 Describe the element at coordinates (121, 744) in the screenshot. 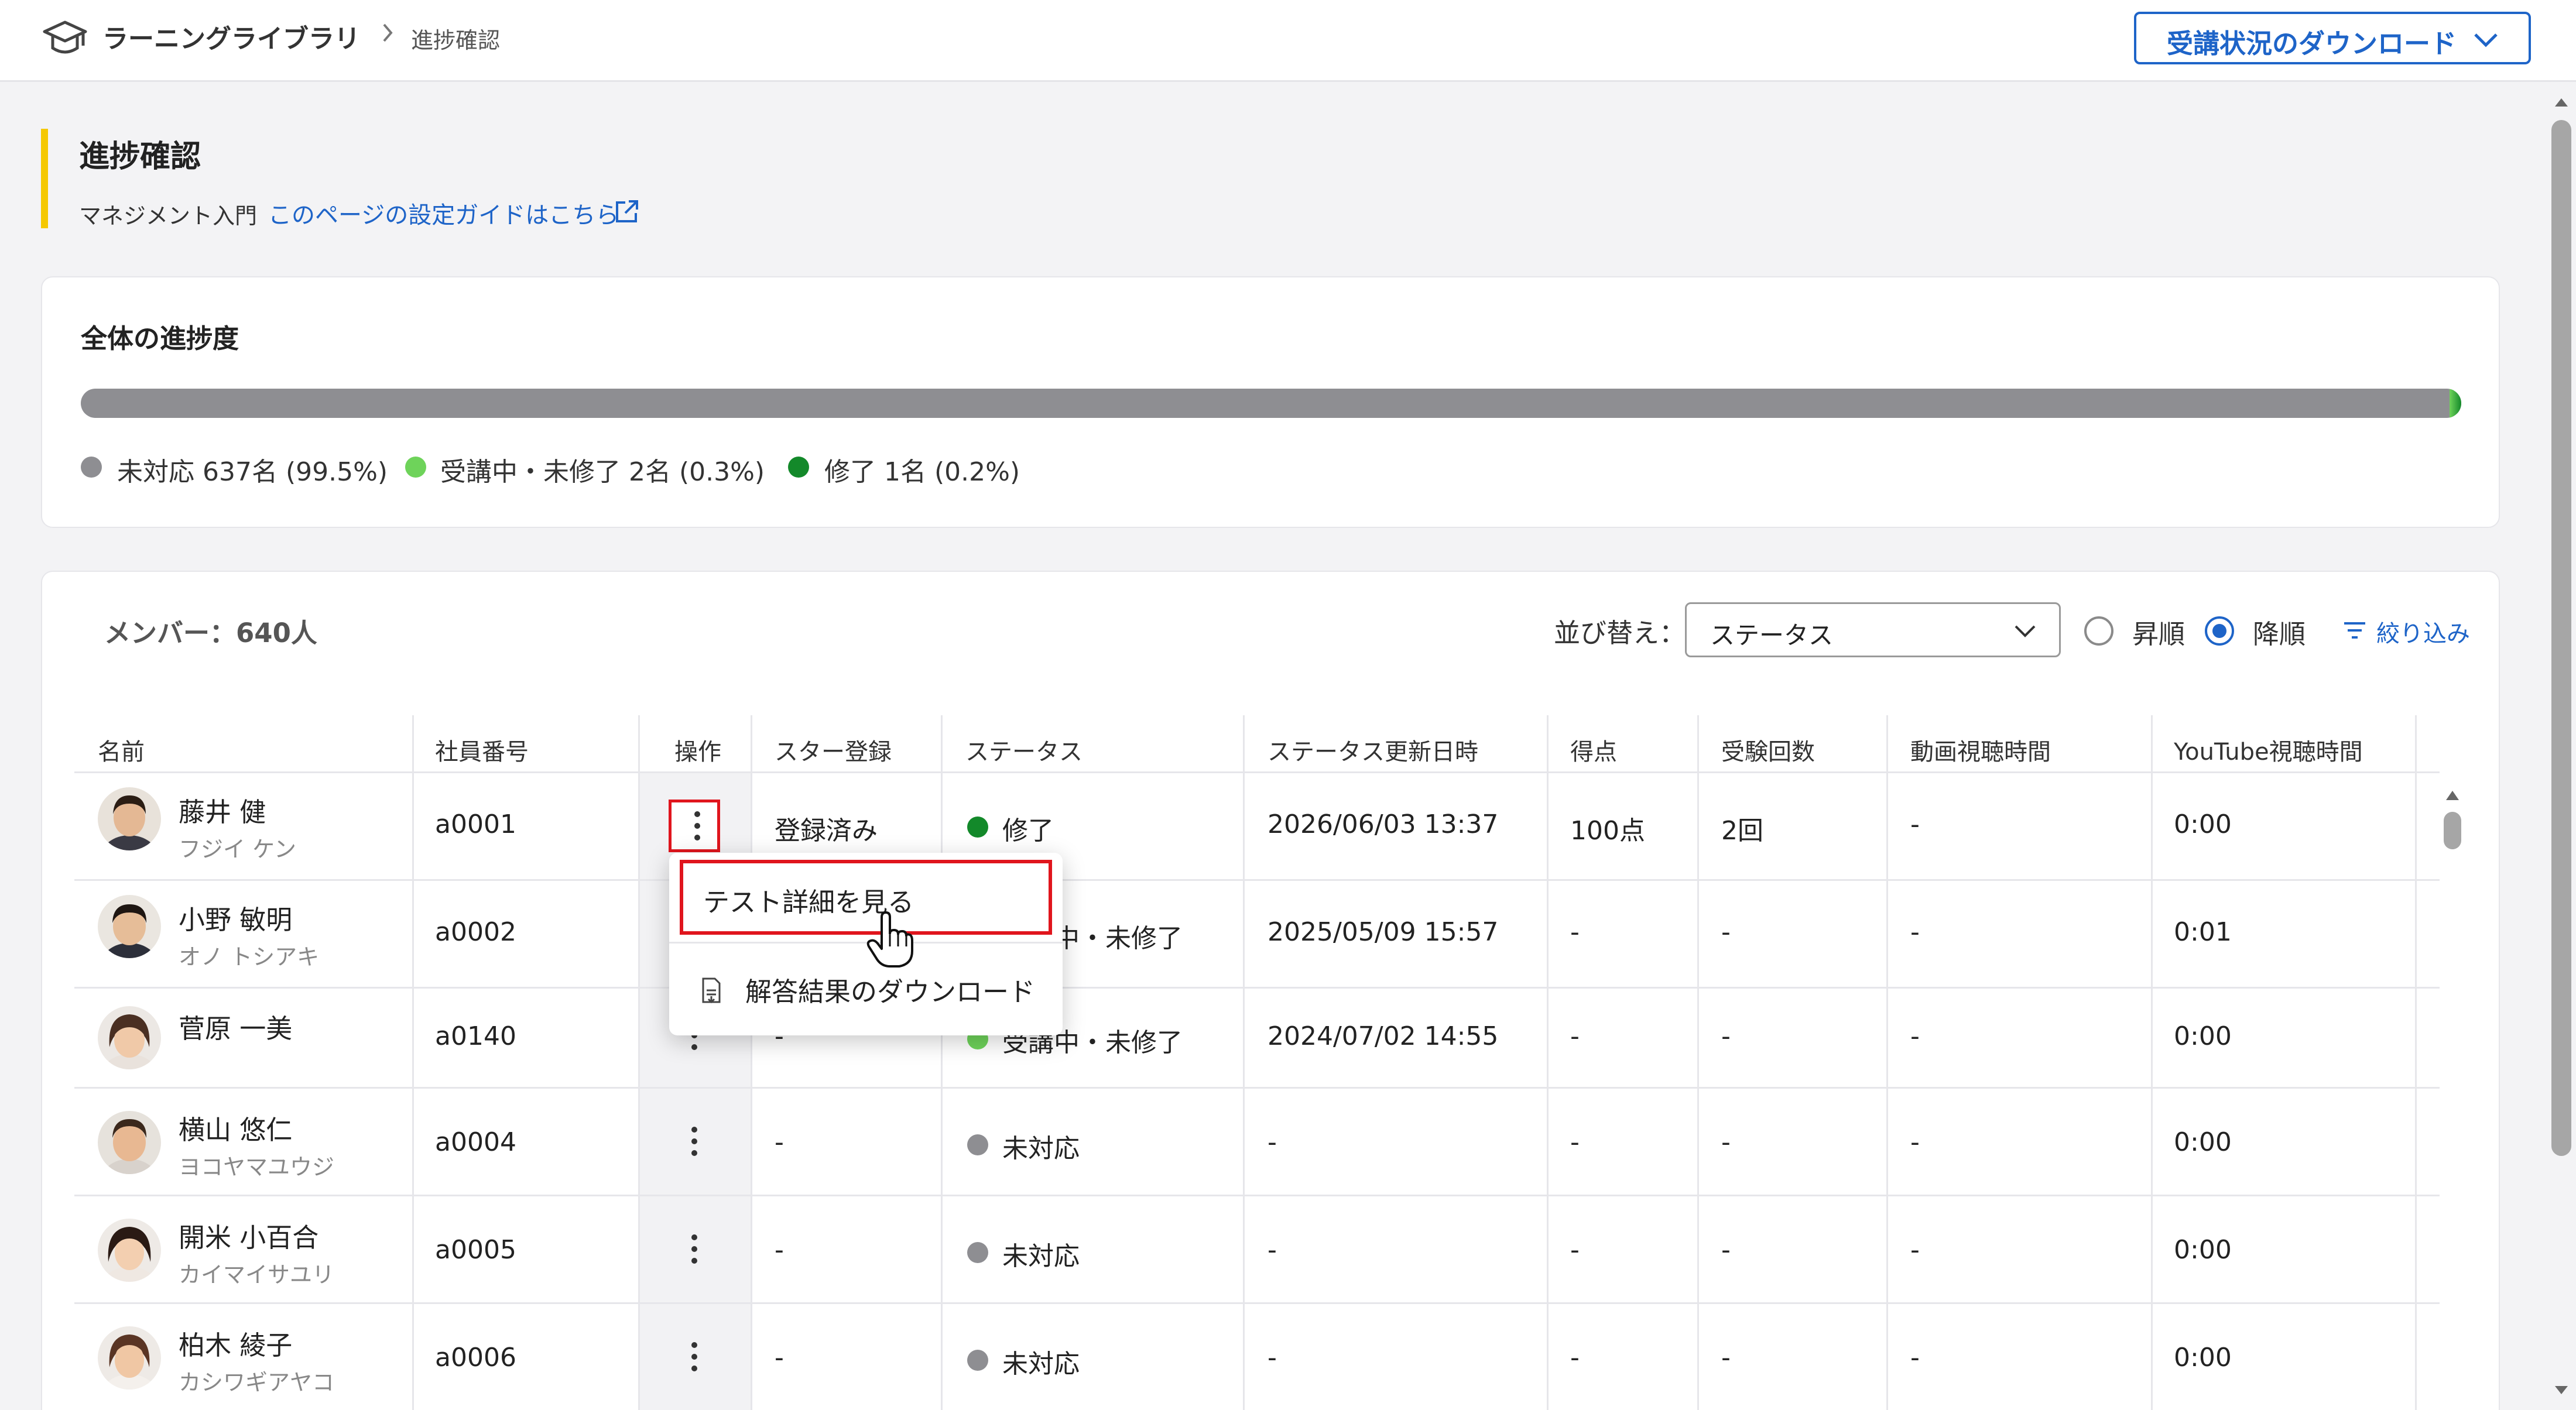

I see `col-name: 名前` at that location.